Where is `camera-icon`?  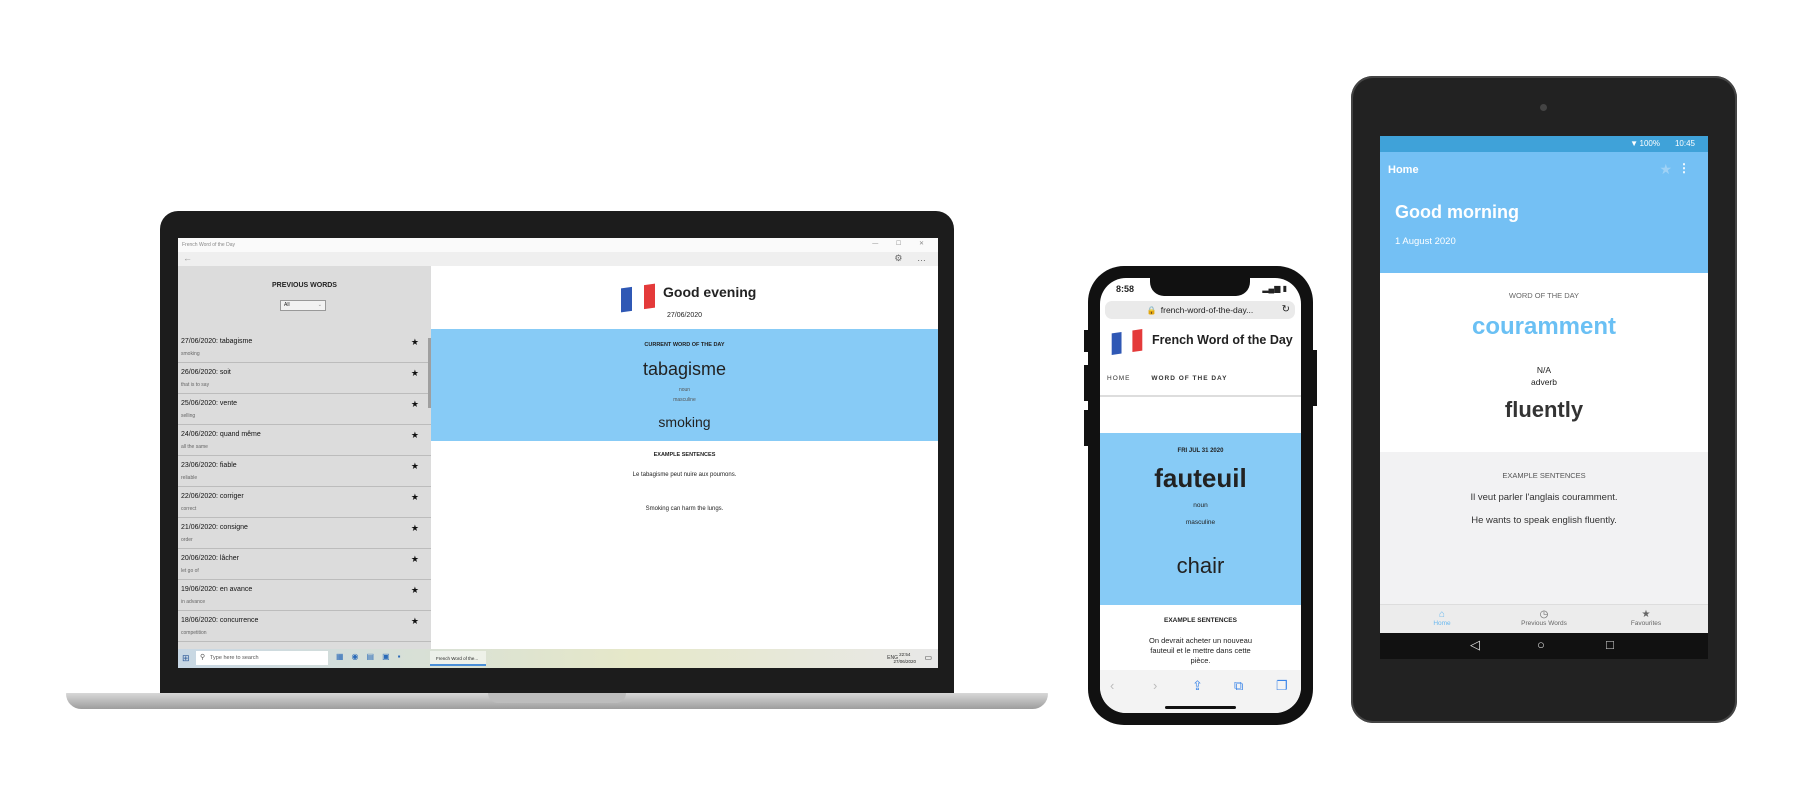 camera-icon is located at coordinates (1543, 107).